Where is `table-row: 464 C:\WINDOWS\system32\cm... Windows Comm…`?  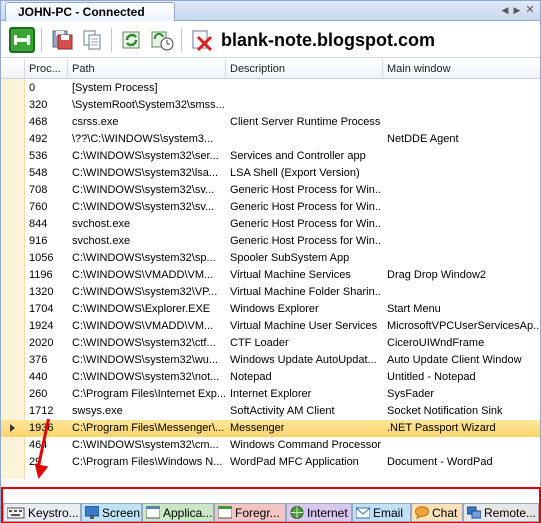
table-row: 464 C:\WINDOWS\system32\cm... Windows Comm… is located at coordinates (270, 445).